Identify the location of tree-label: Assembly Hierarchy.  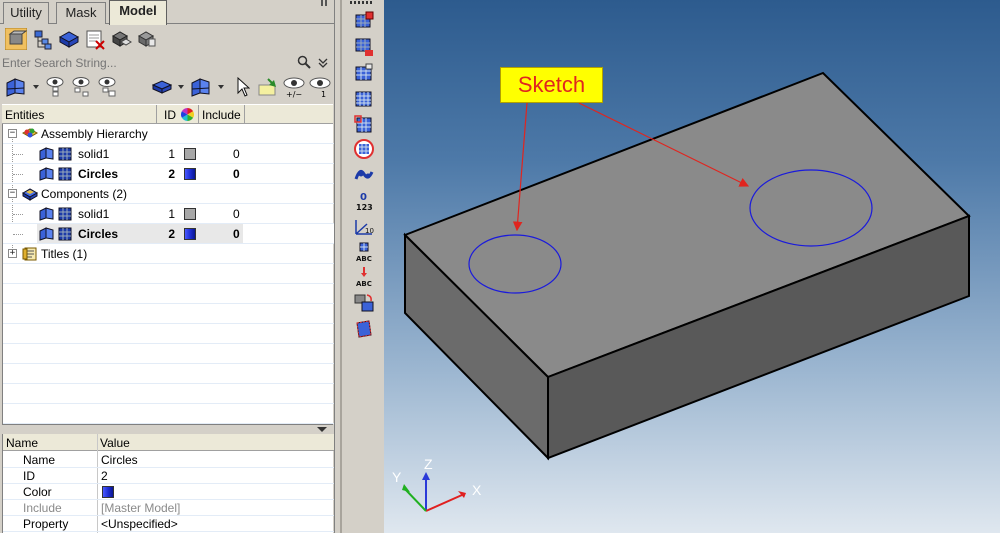
(94, 134).